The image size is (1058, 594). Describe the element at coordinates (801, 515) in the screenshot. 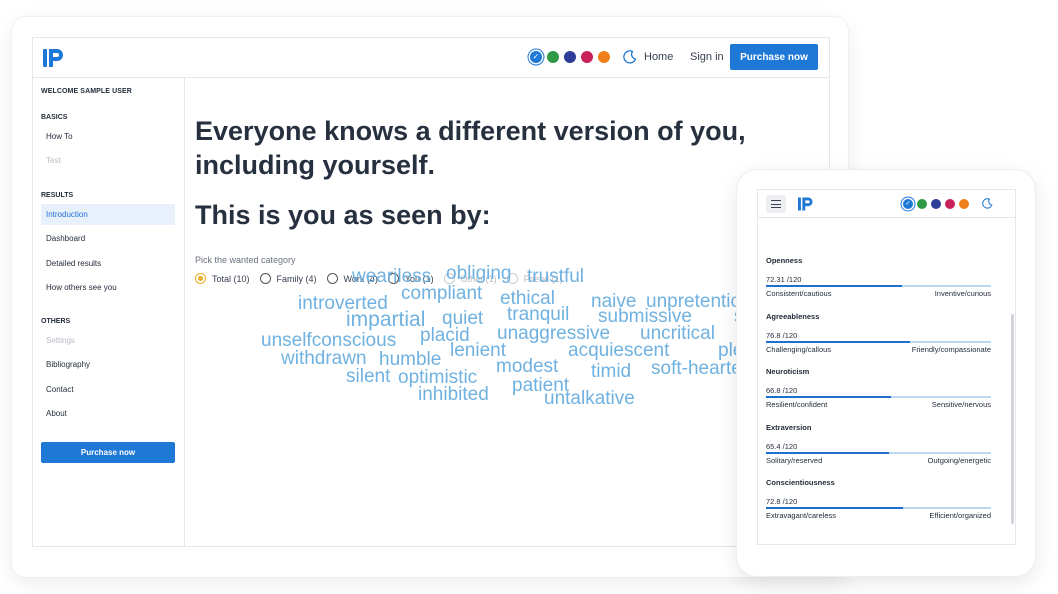

I see `trait-low-label: Extravagant/careless` at that location.